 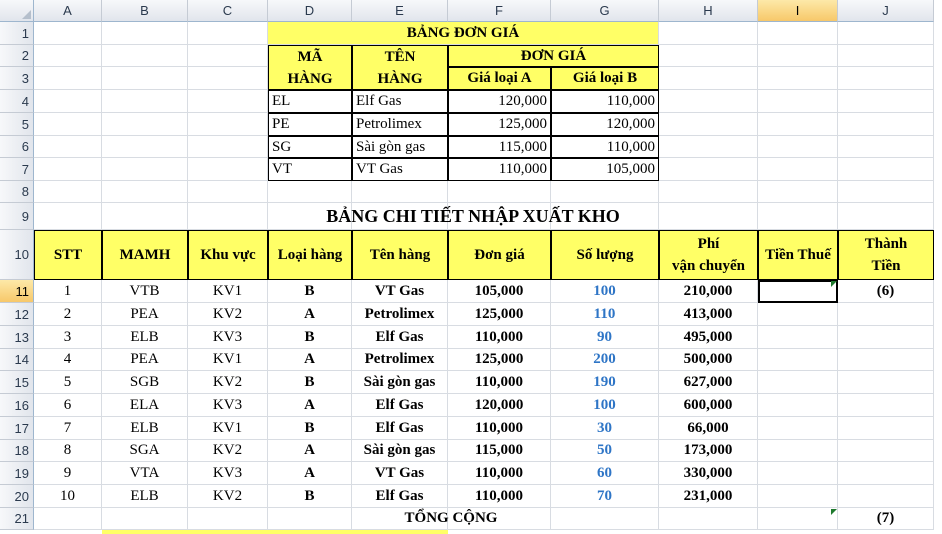 What do you see at coordinates (499, 147) in the screenshot?
I see `price-row-a: 115,000` at bounding box center [499, 147].